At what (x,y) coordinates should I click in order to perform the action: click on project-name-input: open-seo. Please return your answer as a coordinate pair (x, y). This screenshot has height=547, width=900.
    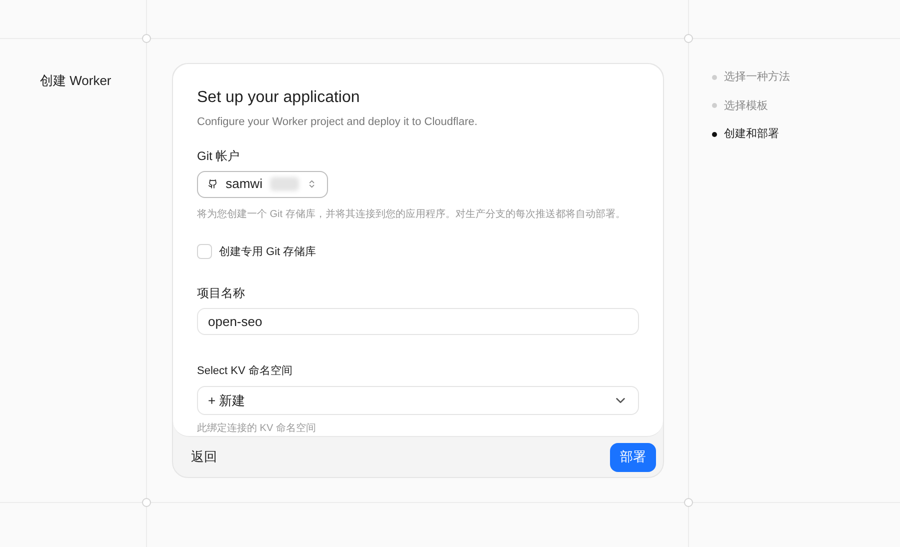
    Looking at the image, I should click on (418, 322).